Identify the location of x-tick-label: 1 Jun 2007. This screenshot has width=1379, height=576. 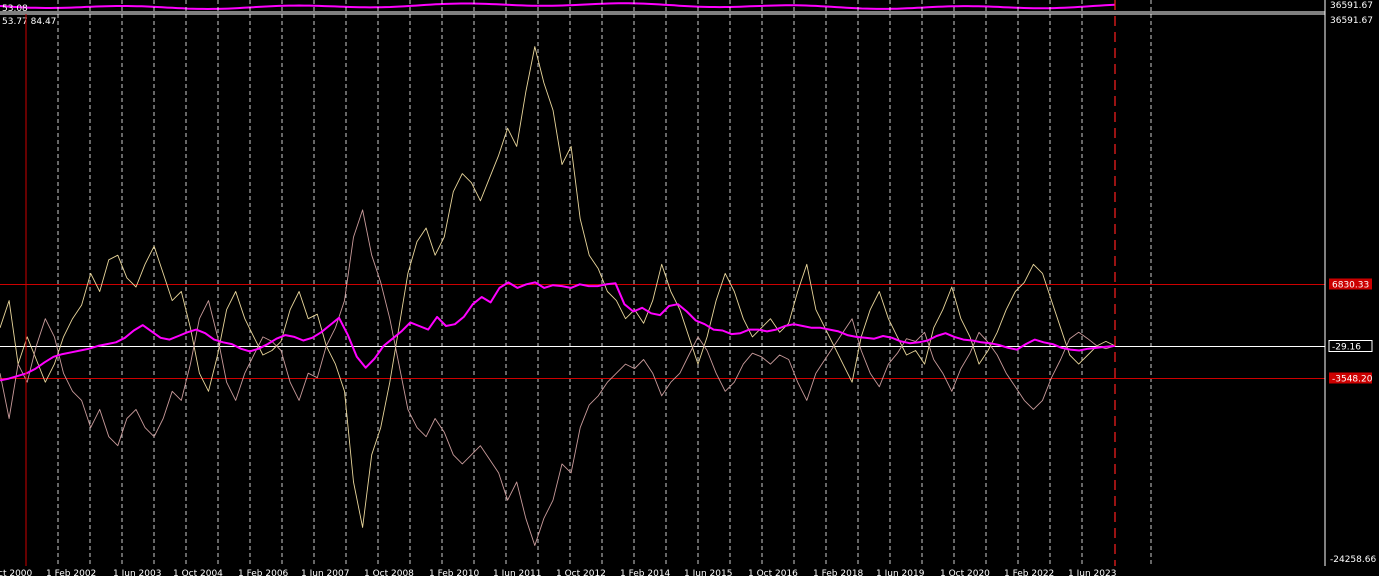
(325, 572).